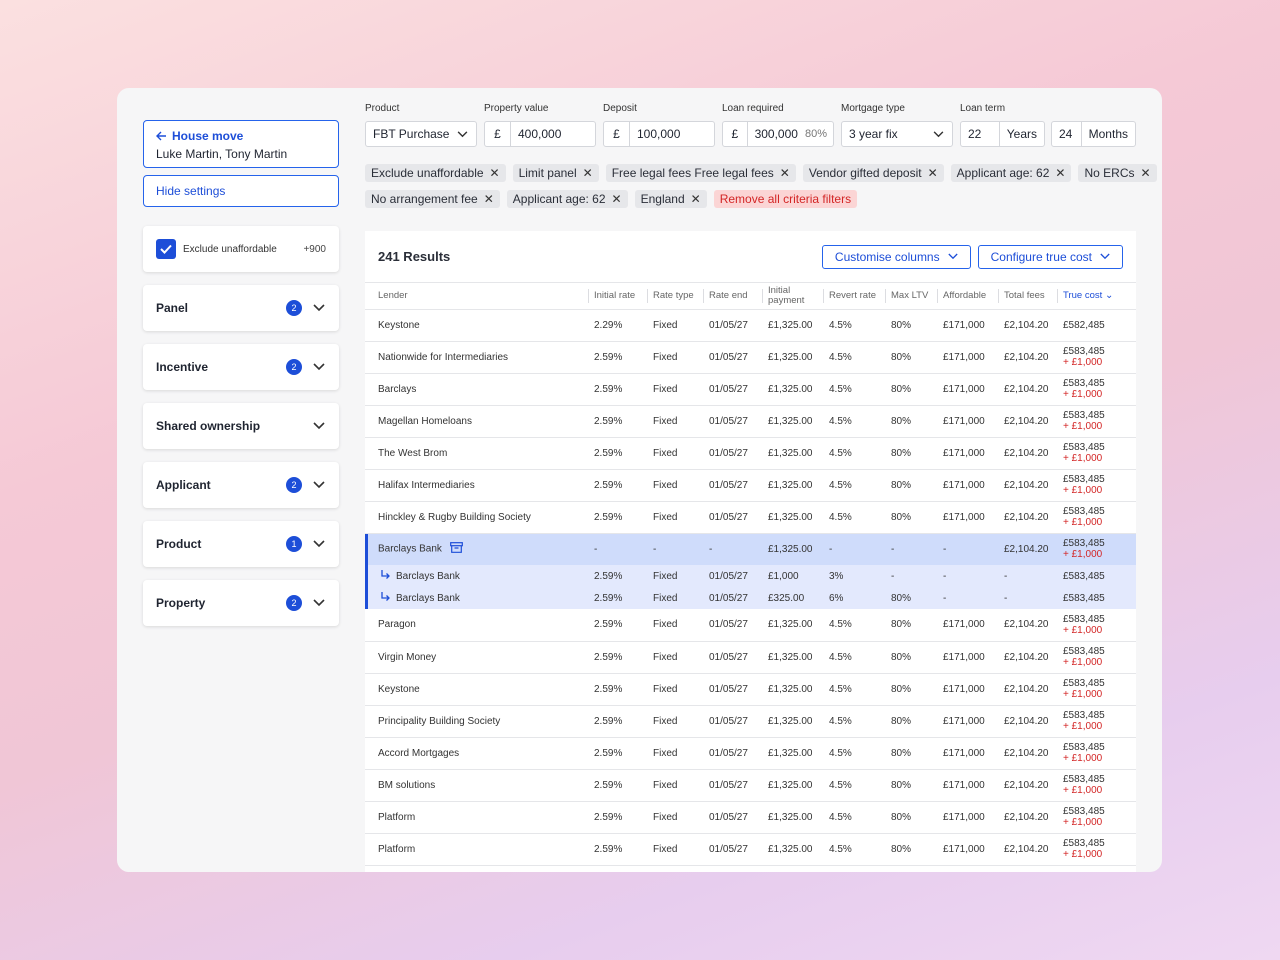  I want to click on lender-name: BM solutions, so click(407, 785).